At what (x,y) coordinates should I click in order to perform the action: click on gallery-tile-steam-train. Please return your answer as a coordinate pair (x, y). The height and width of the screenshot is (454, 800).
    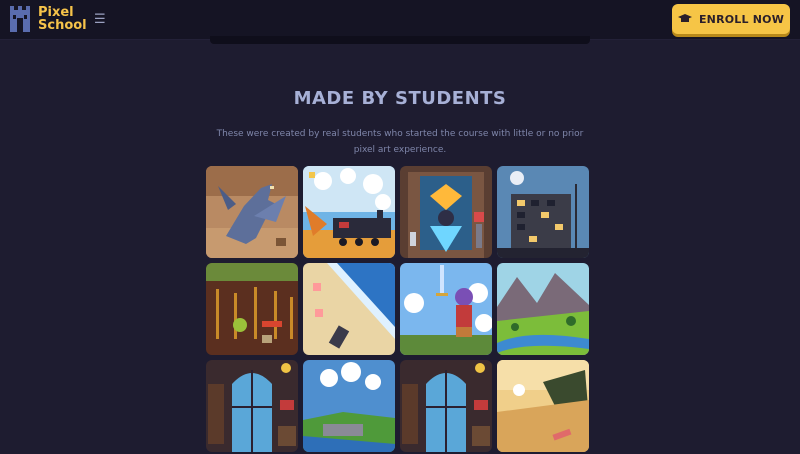
    Looking at the image, I should click on (349, 212).